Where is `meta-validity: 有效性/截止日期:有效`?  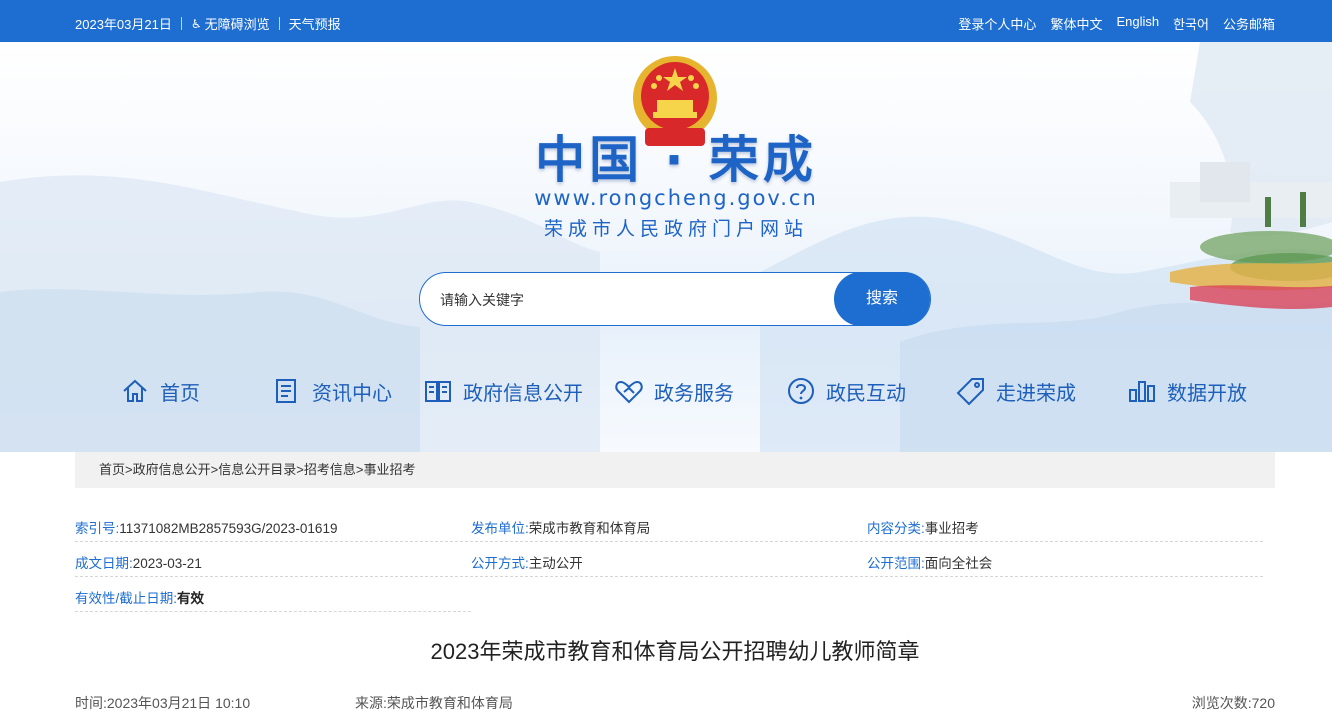 meta-validity: 有效性/截止日期:有效 is located at coordinates (139, 597).